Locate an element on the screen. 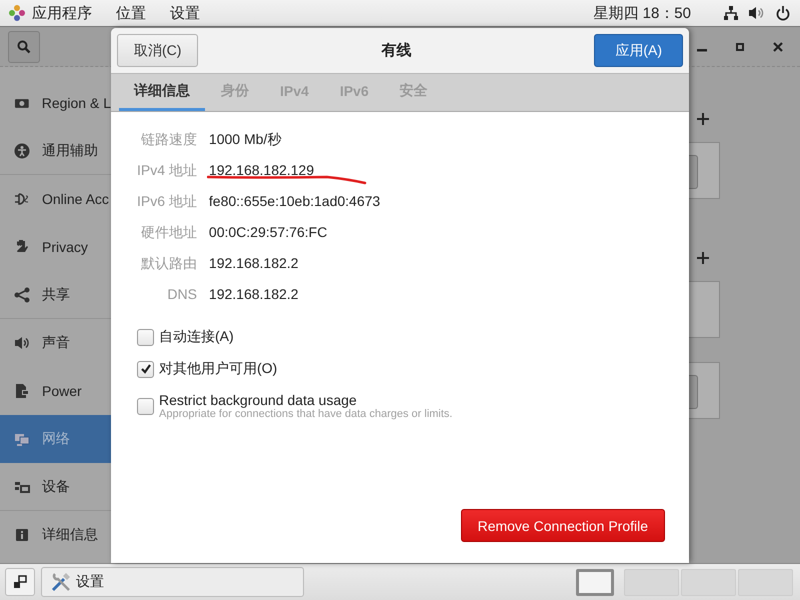 The image size is (800, 600). close-icon is located at coordinates (778, 47).